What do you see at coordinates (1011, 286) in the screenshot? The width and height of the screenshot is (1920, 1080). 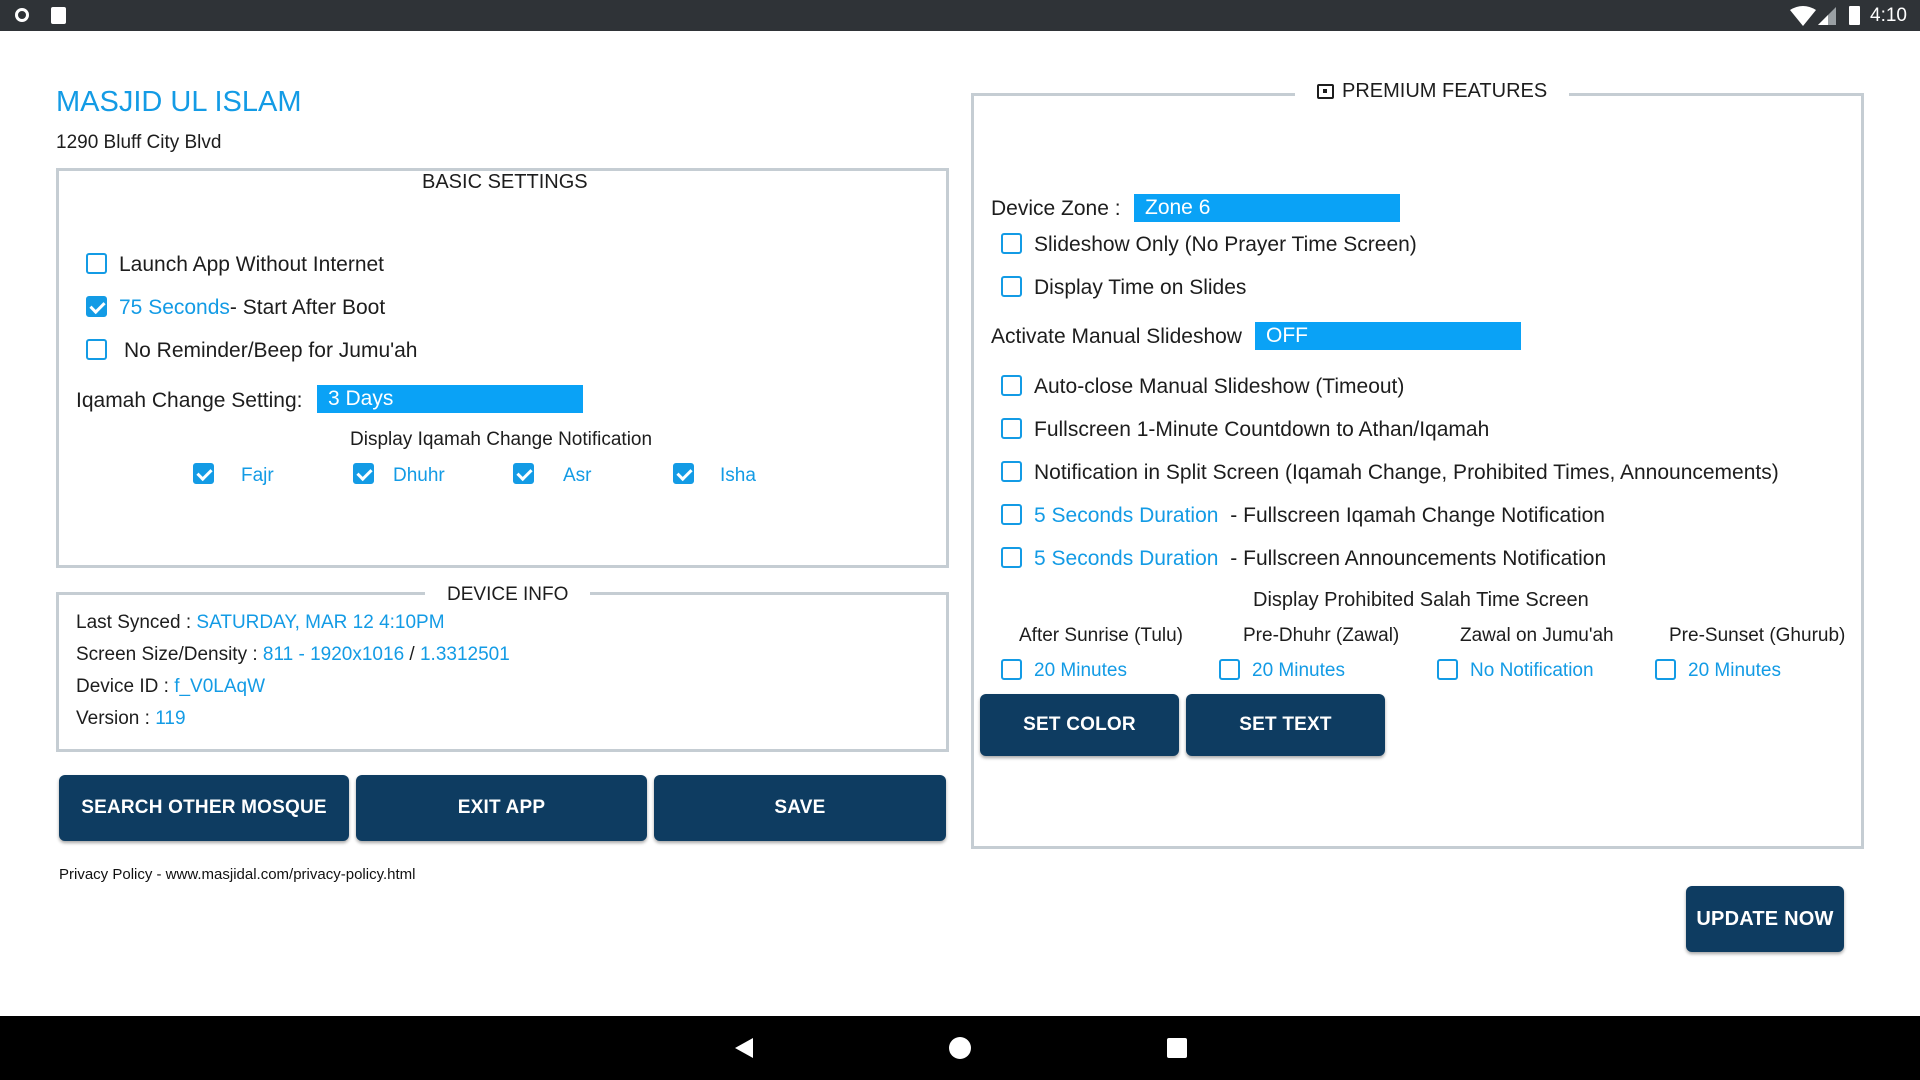 I see `display-time-checkbox` at bounding box center [1011, 286].